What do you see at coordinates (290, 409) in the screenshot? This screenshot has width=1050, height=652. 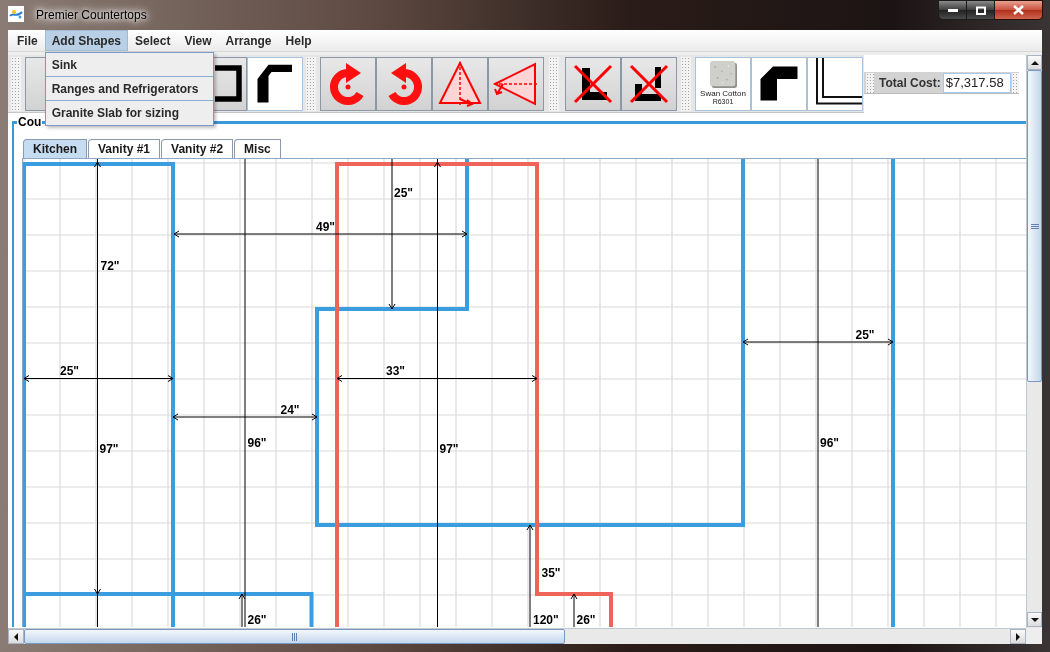 I see `dimension-label: 24"` at bounding box center [290, 409].